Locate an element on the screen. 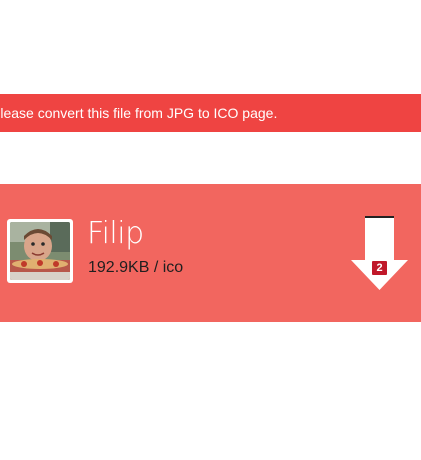 Image resolution: width=421 pixels, height=460 pixels. file-meta: 192.9KB / ico is located at coordinates (136, 267).